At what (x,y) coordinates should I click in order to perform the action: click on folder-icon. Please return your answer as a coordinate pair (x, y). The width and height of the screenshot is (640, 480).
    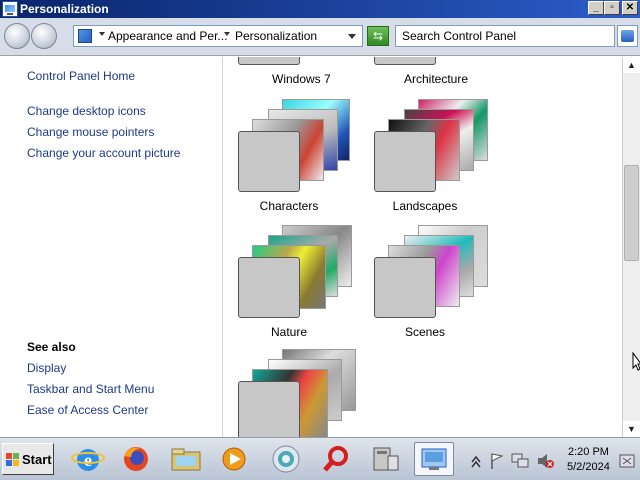
    Looking at the image, I should click on (186, 459).